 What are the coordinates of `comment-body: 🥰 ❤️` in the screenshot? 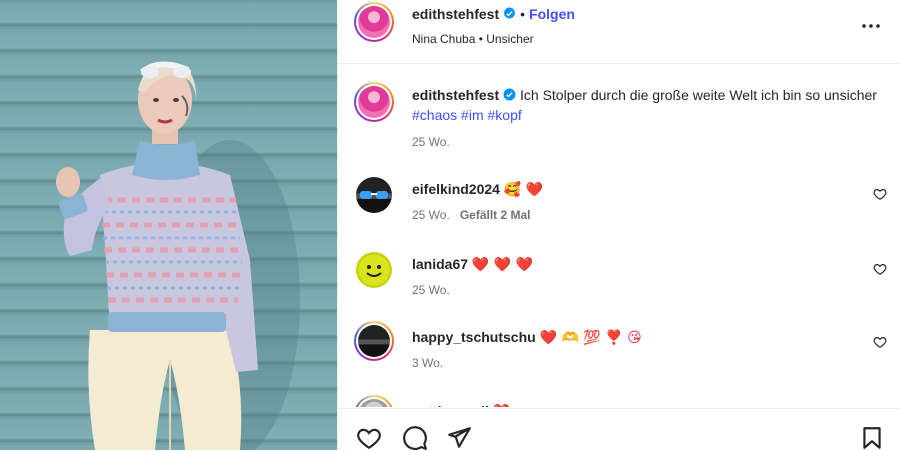 It's located at (523, 190).